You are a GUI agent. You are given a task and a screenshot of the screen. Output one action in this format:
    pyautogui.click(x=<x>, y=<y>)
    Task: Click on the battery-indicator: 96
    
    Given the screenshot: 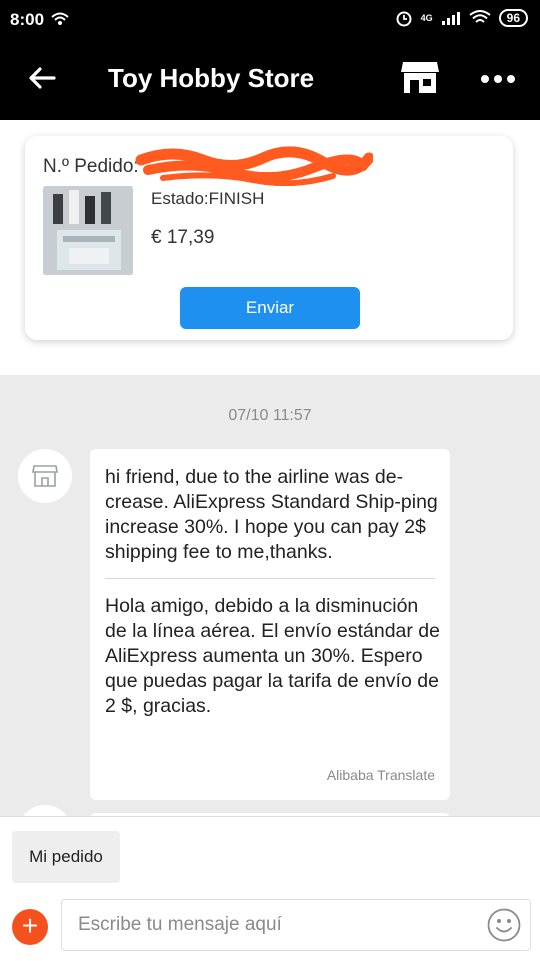 What is the action you would take?
    pyautogui.click(x=513, y=18)
    